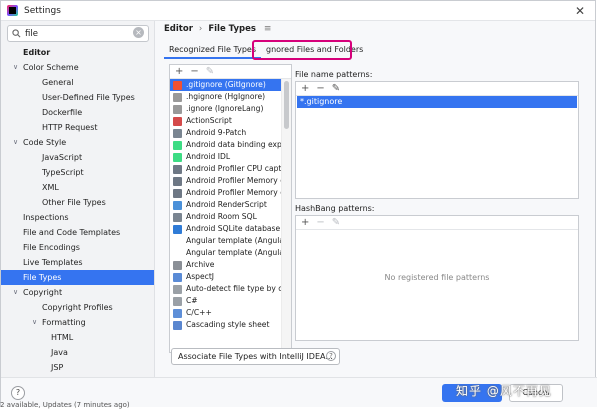 This screenshot has width=600, height=410. What do you see at coordinates (437, 102) in the screenshot?
I see `pattern-row: *.gitignore` at bounding box center [437, 102].